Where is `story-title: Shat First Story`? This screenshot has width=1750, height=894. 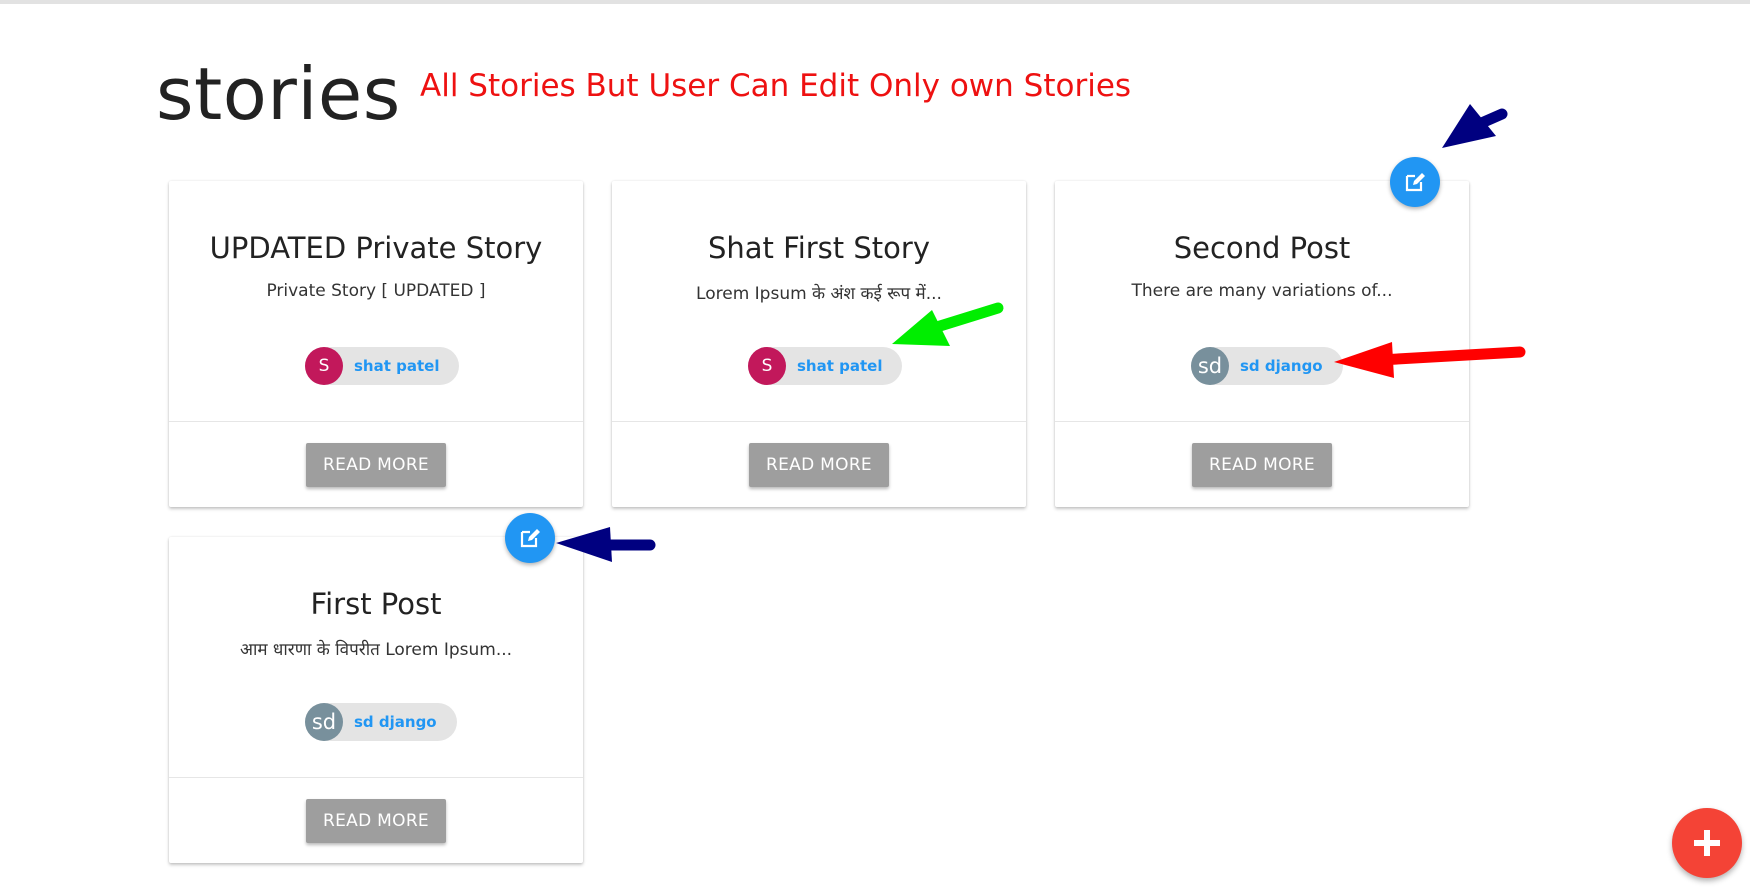
story-title: Shat First Story is located at coordinates (818, 248).